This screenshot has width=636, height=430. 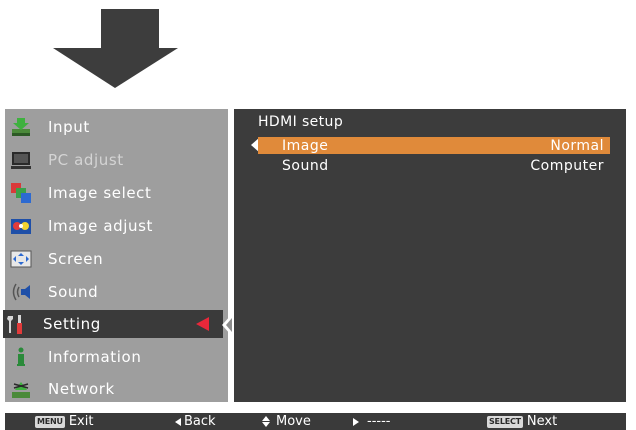 I want to click on sidebar-item-label: Image adjust, so click(x=101, y=225).